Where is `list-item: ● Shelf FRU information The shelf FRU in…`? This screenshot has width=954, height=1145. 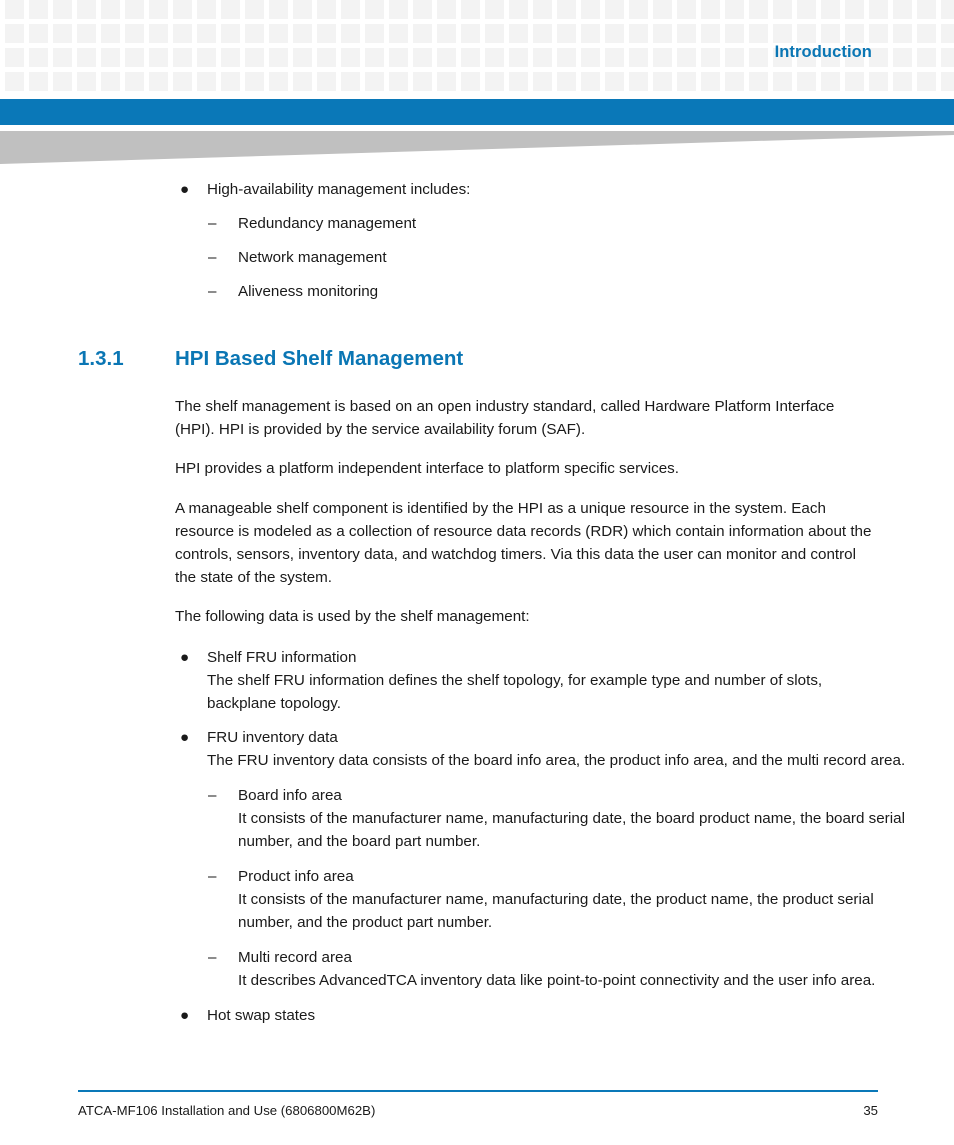 list-item: ● Shelf FRU information The shelf FRU in… is located at coordinates (564, 680).